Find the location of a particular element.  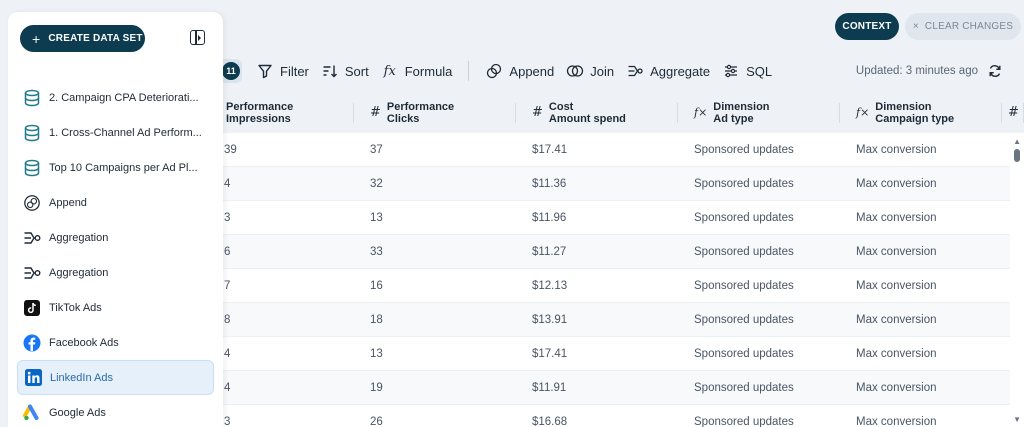

sql-button: SQL is located at coordinates (747, 71).